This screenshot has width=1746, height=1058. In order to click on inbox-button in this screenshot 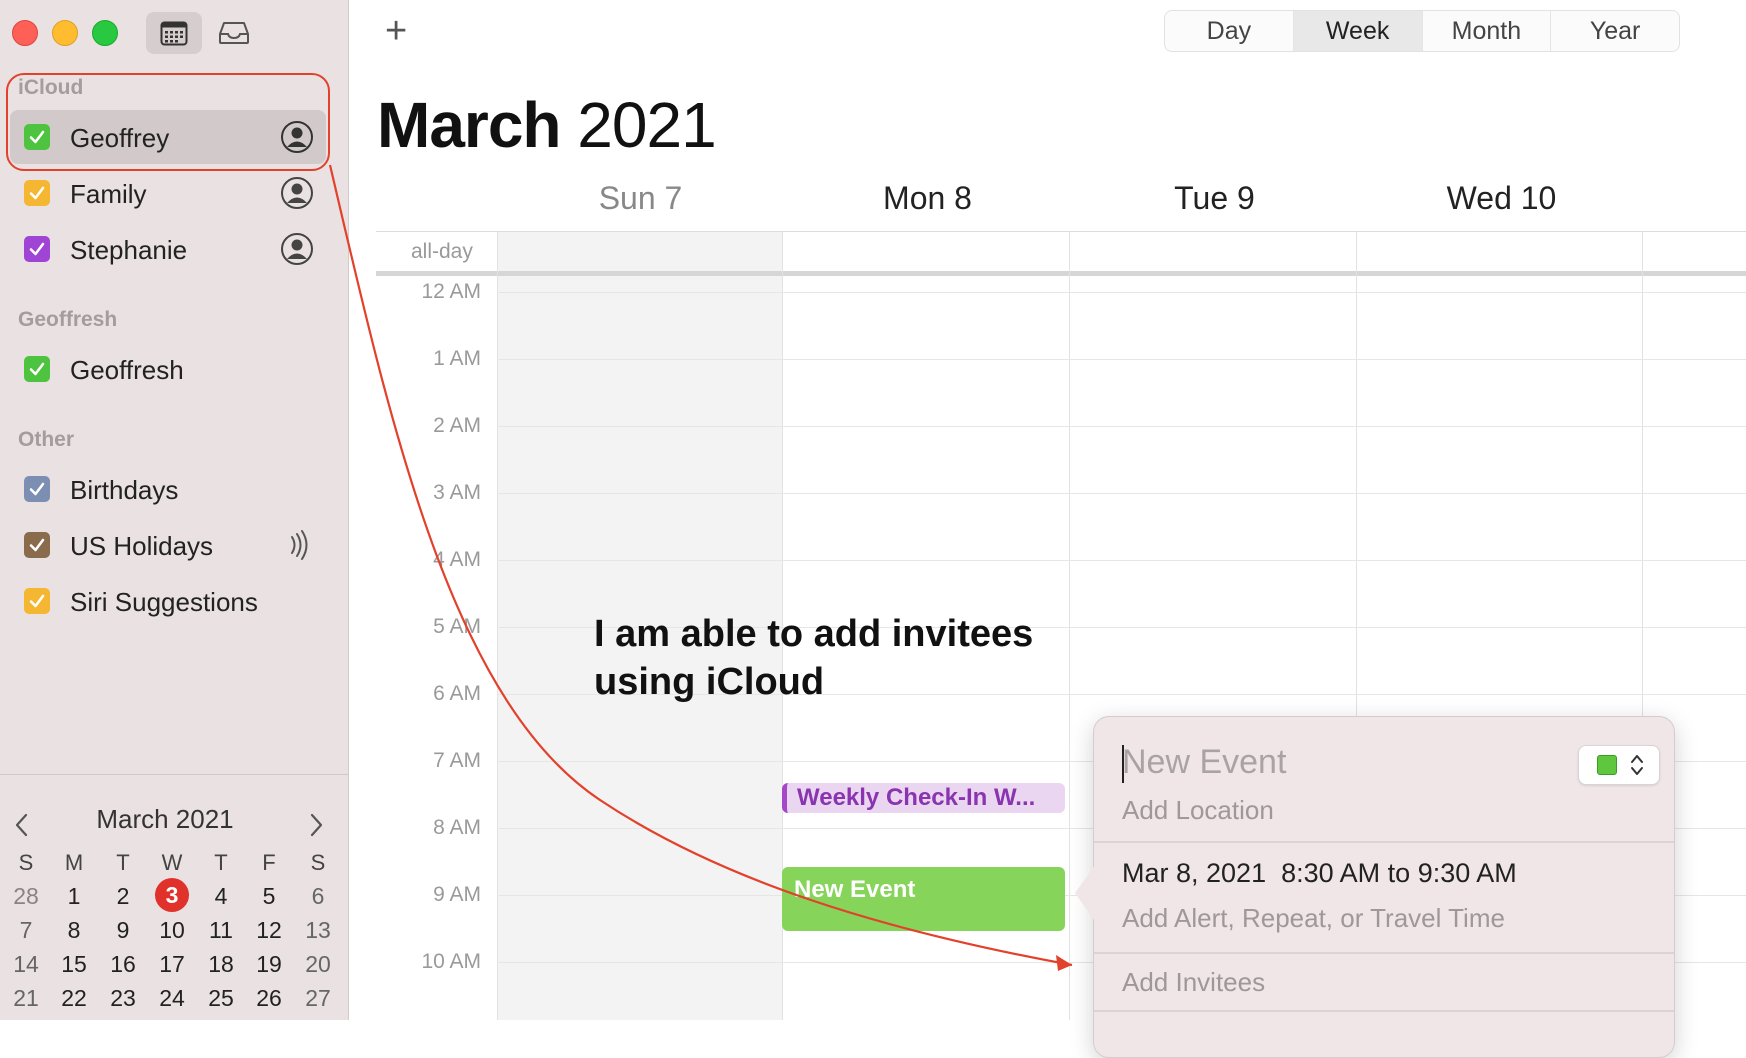, I will do `click(234, 33)`.